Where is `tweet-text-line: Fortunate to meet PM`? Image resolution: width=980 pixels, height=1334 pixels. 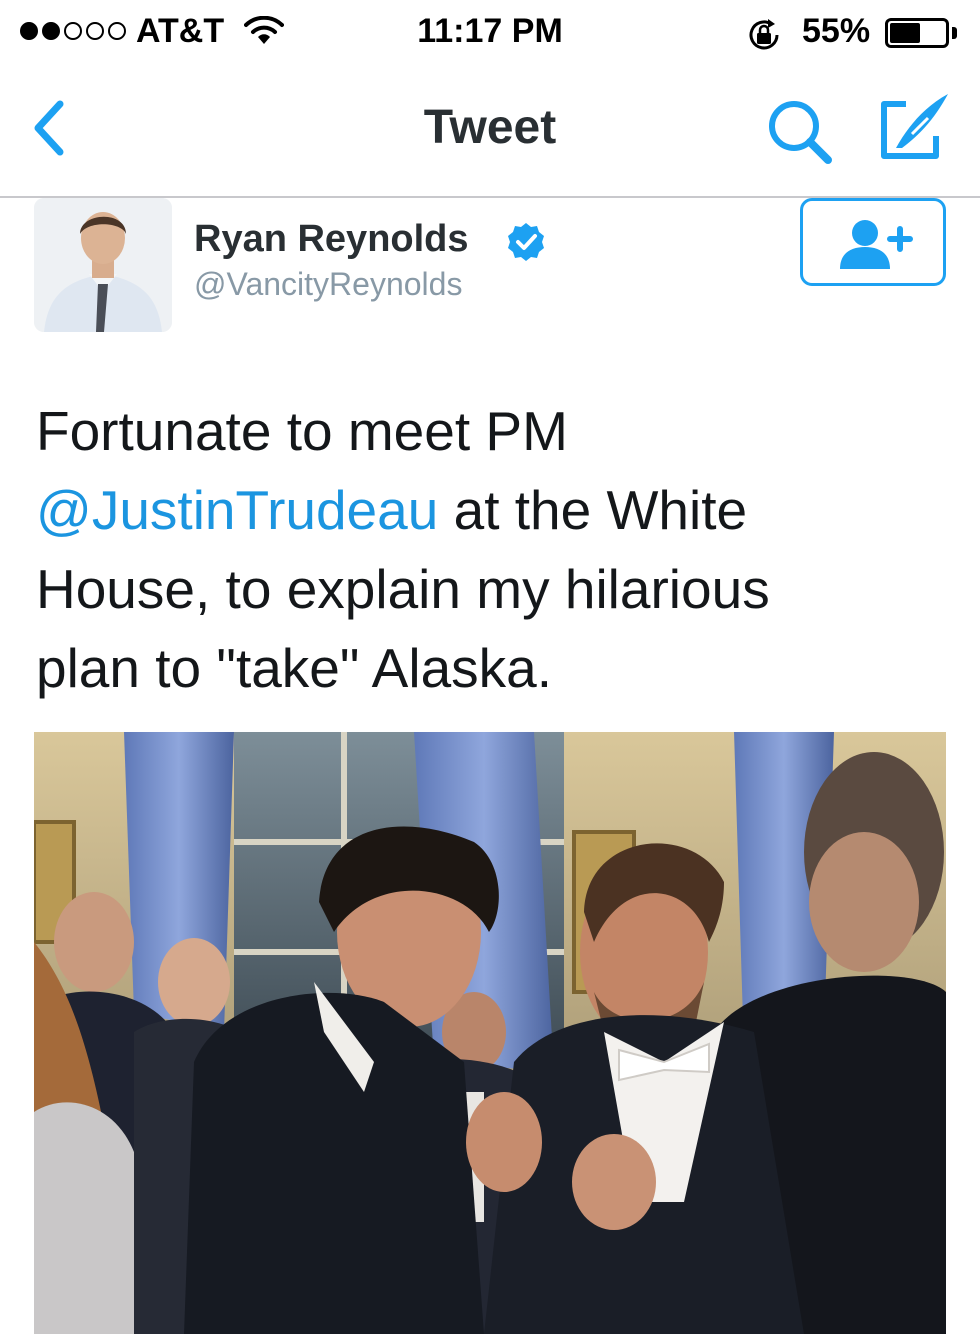 tweet-text-line: Fortunate to meet PM is located at coordinates (486, 431).